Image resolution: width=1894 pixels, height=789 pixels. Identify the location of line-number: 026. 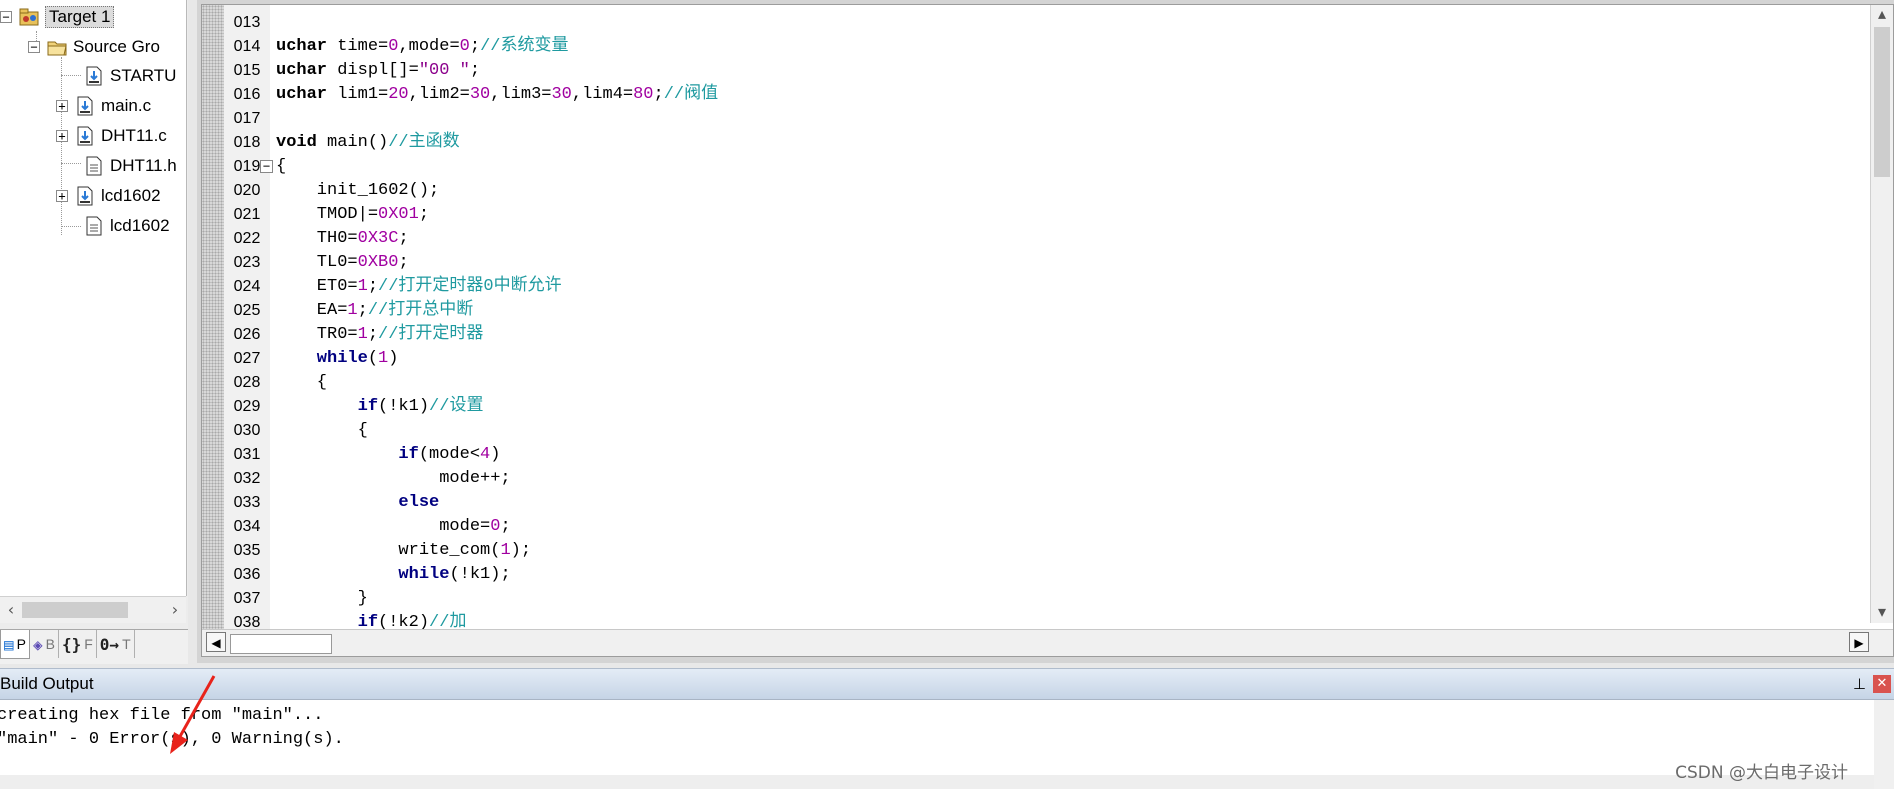
(247, 334).